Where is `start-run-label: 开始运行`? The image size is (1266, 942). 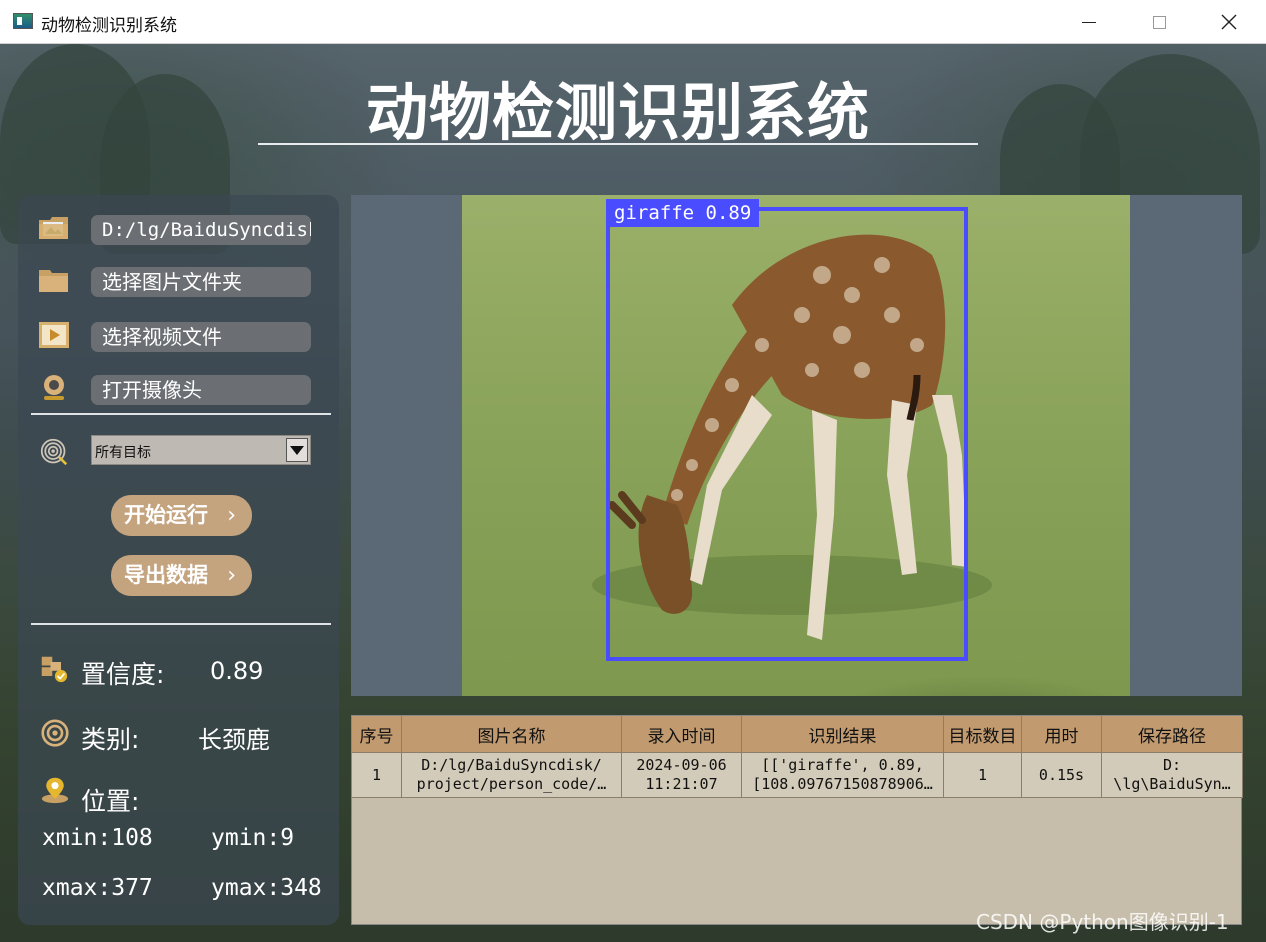
start-run-label: 开始运行 is located at coordinates (166, 515).